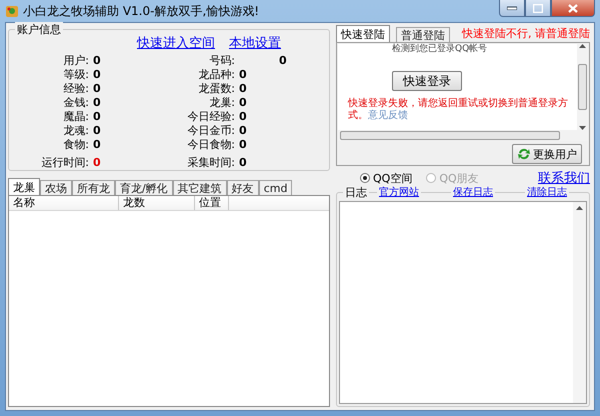  Describe the element at coordinates (564, 178) in the screenshot. I see `contact-link: 联系我们` at that location.